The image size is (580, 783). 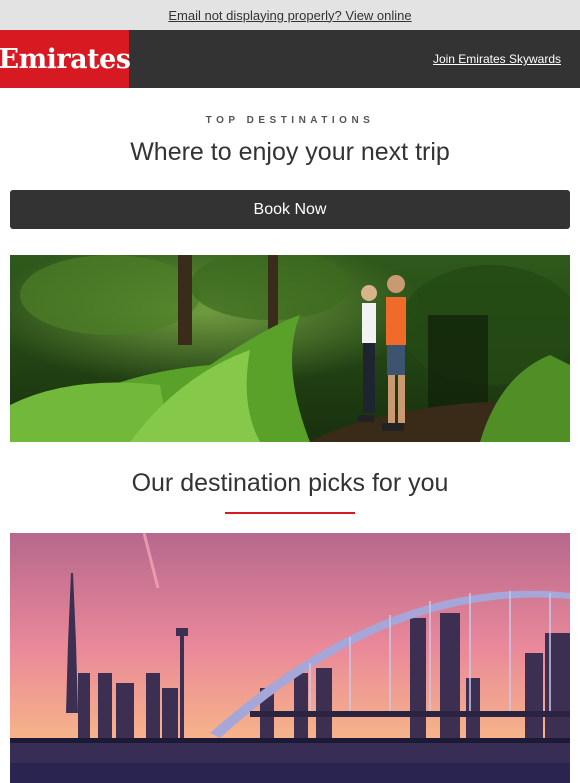 What do you see at coordinates (497, 59) in the screenshot?
I see `join-skywards-link: Join Emirates Skywards` at bounding box center [497, 59].